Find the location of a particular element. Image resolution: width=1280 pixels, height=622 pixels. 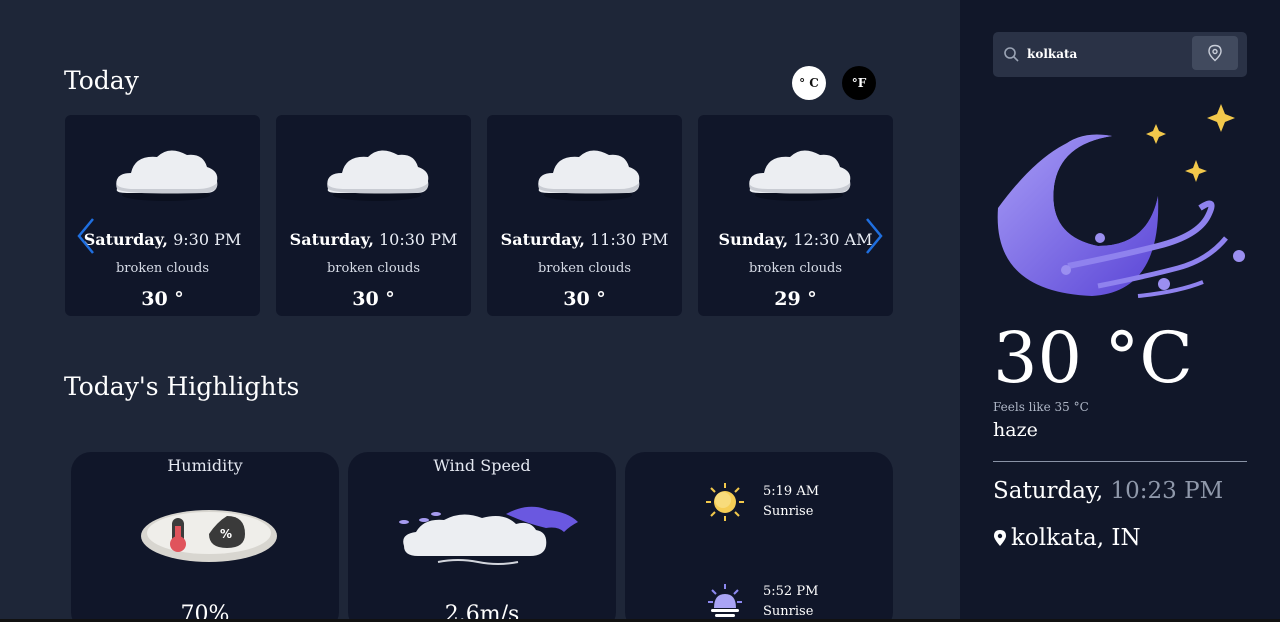

sunset-info: 5:52 PM Sunrise is located at coordinates (790, 602).